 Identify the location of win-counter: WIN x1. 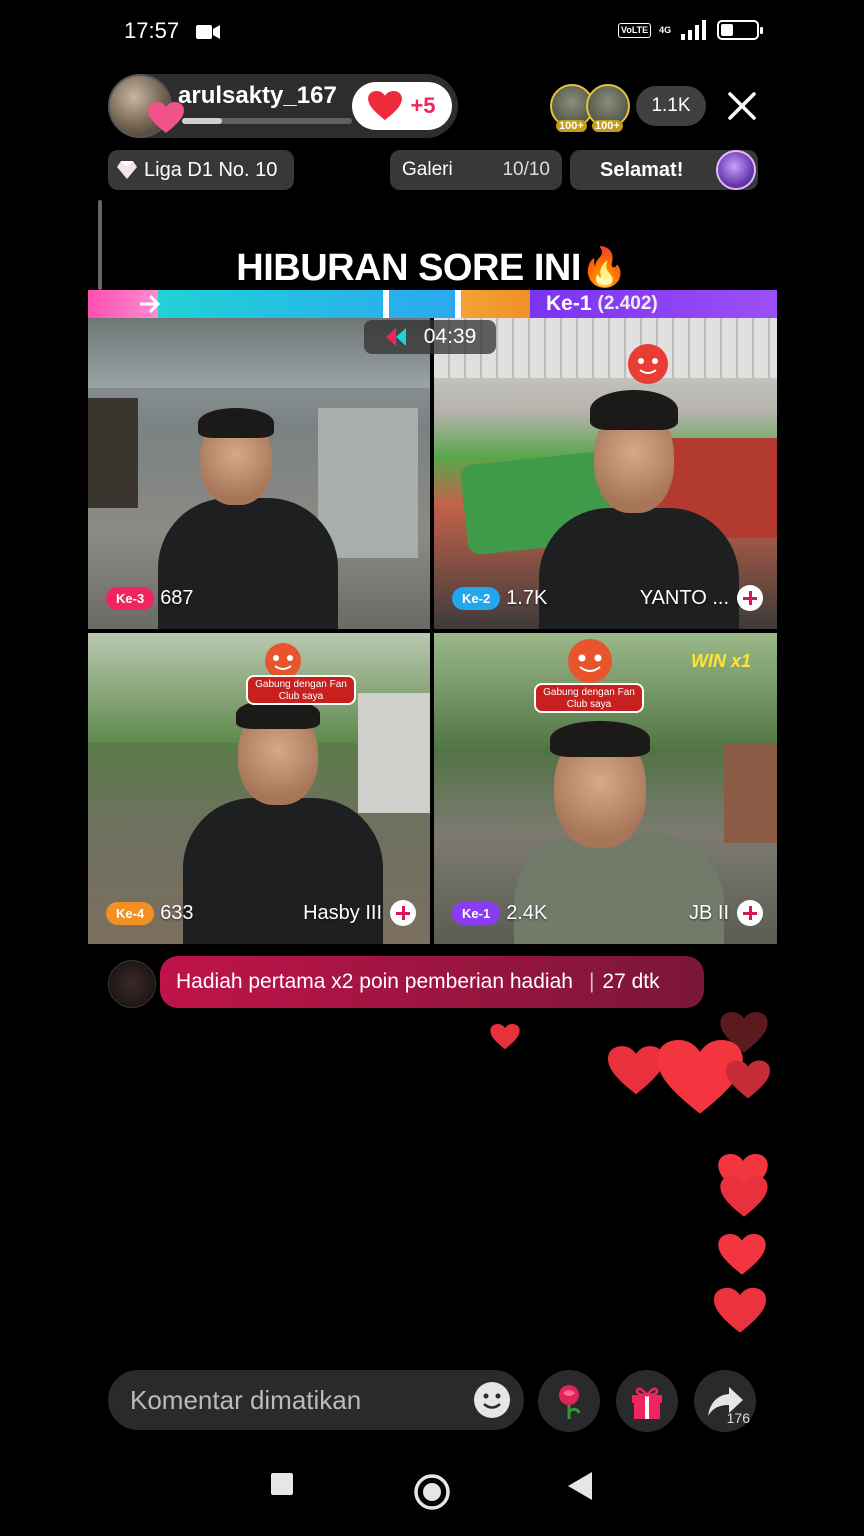
(720, 661).